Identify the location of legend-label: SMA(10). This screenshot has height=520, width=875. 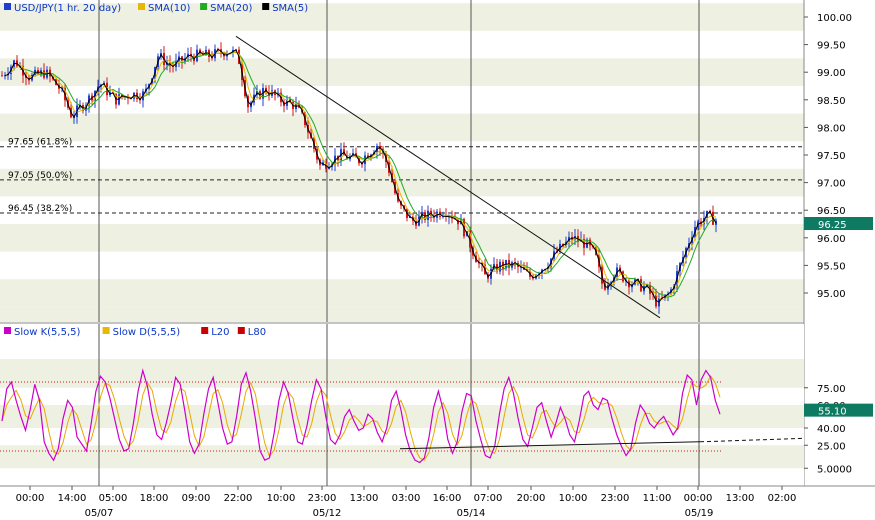
(169, 8).